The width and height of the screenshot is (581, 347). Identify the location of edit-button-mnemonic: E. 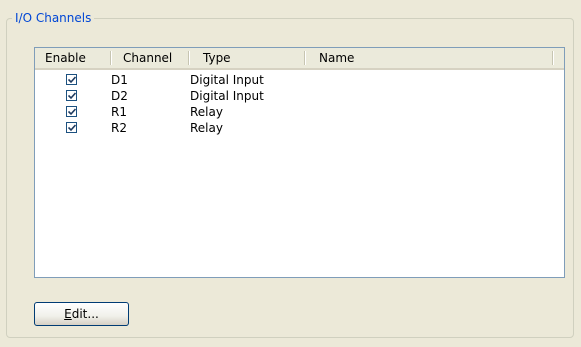
(68, 314).